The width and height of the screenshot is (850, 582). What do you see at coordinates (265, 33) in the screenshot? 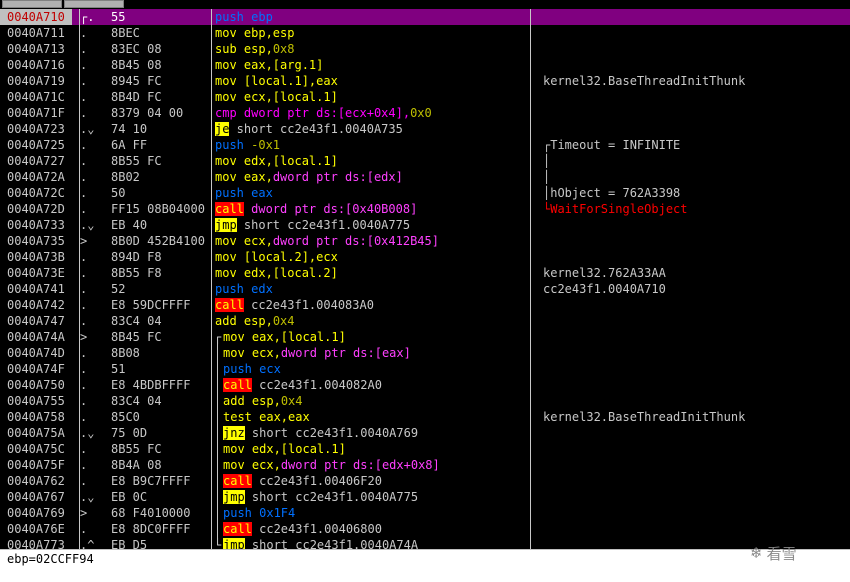
I see `instruction-token: ebp,esp` at bounding box center [265, 33].